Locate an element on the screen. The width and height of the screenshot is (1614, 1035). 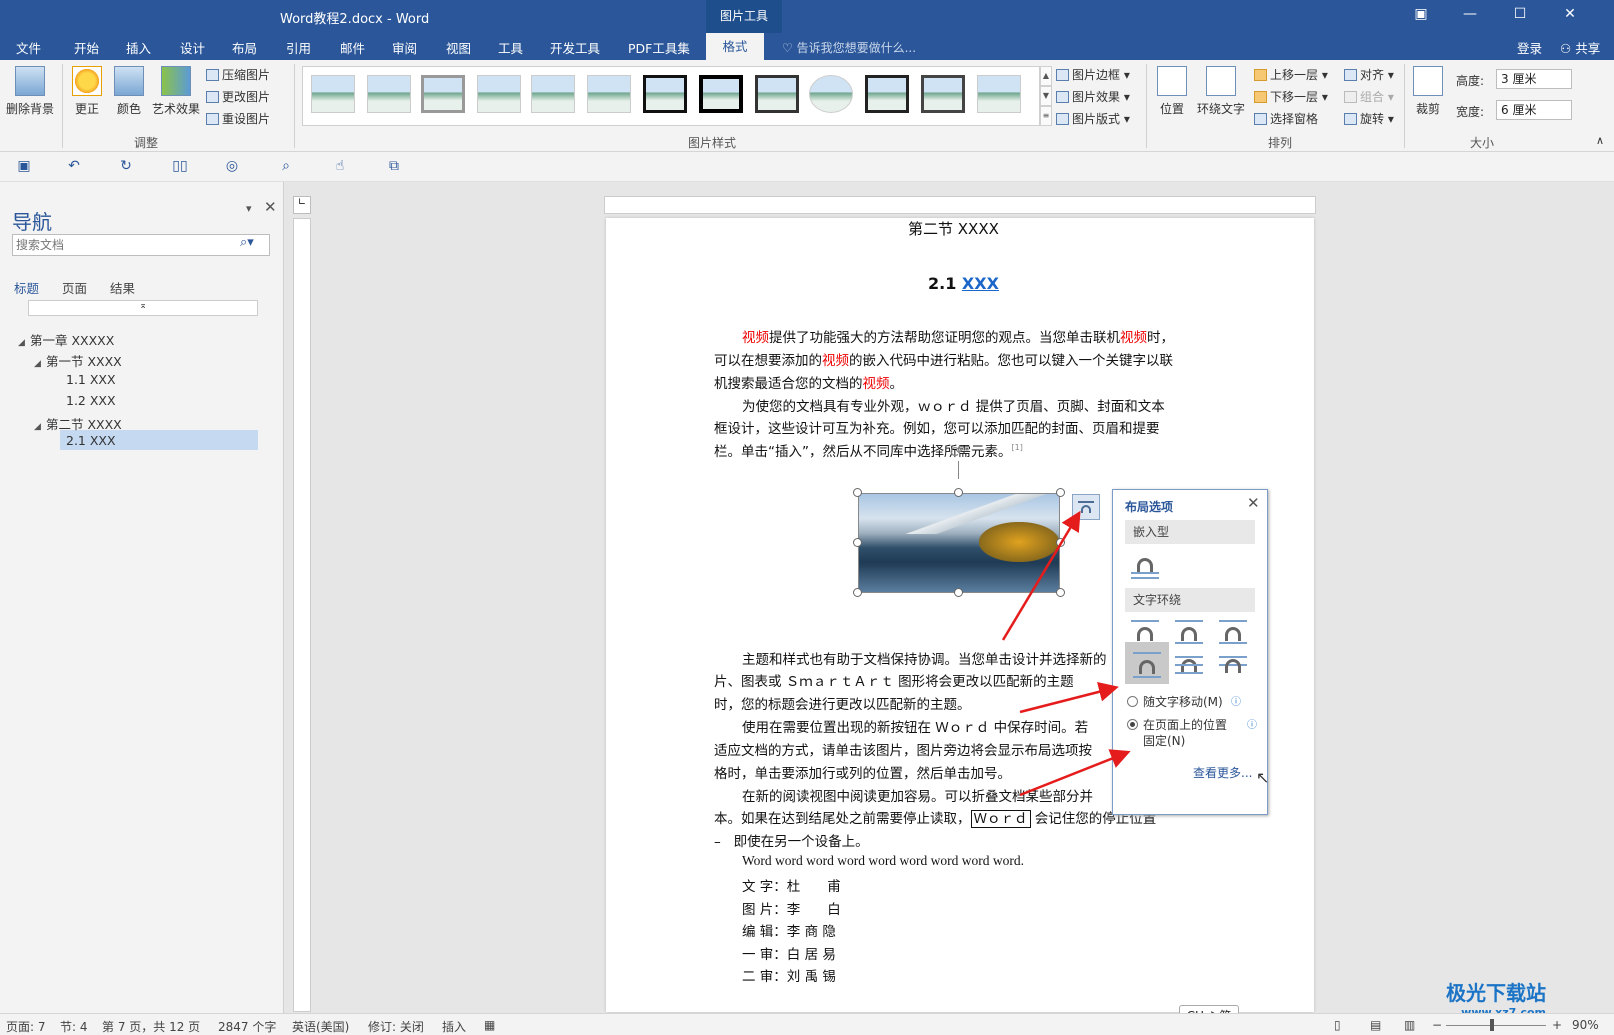
zoom-slider is located at coordinates (1496, 1025).